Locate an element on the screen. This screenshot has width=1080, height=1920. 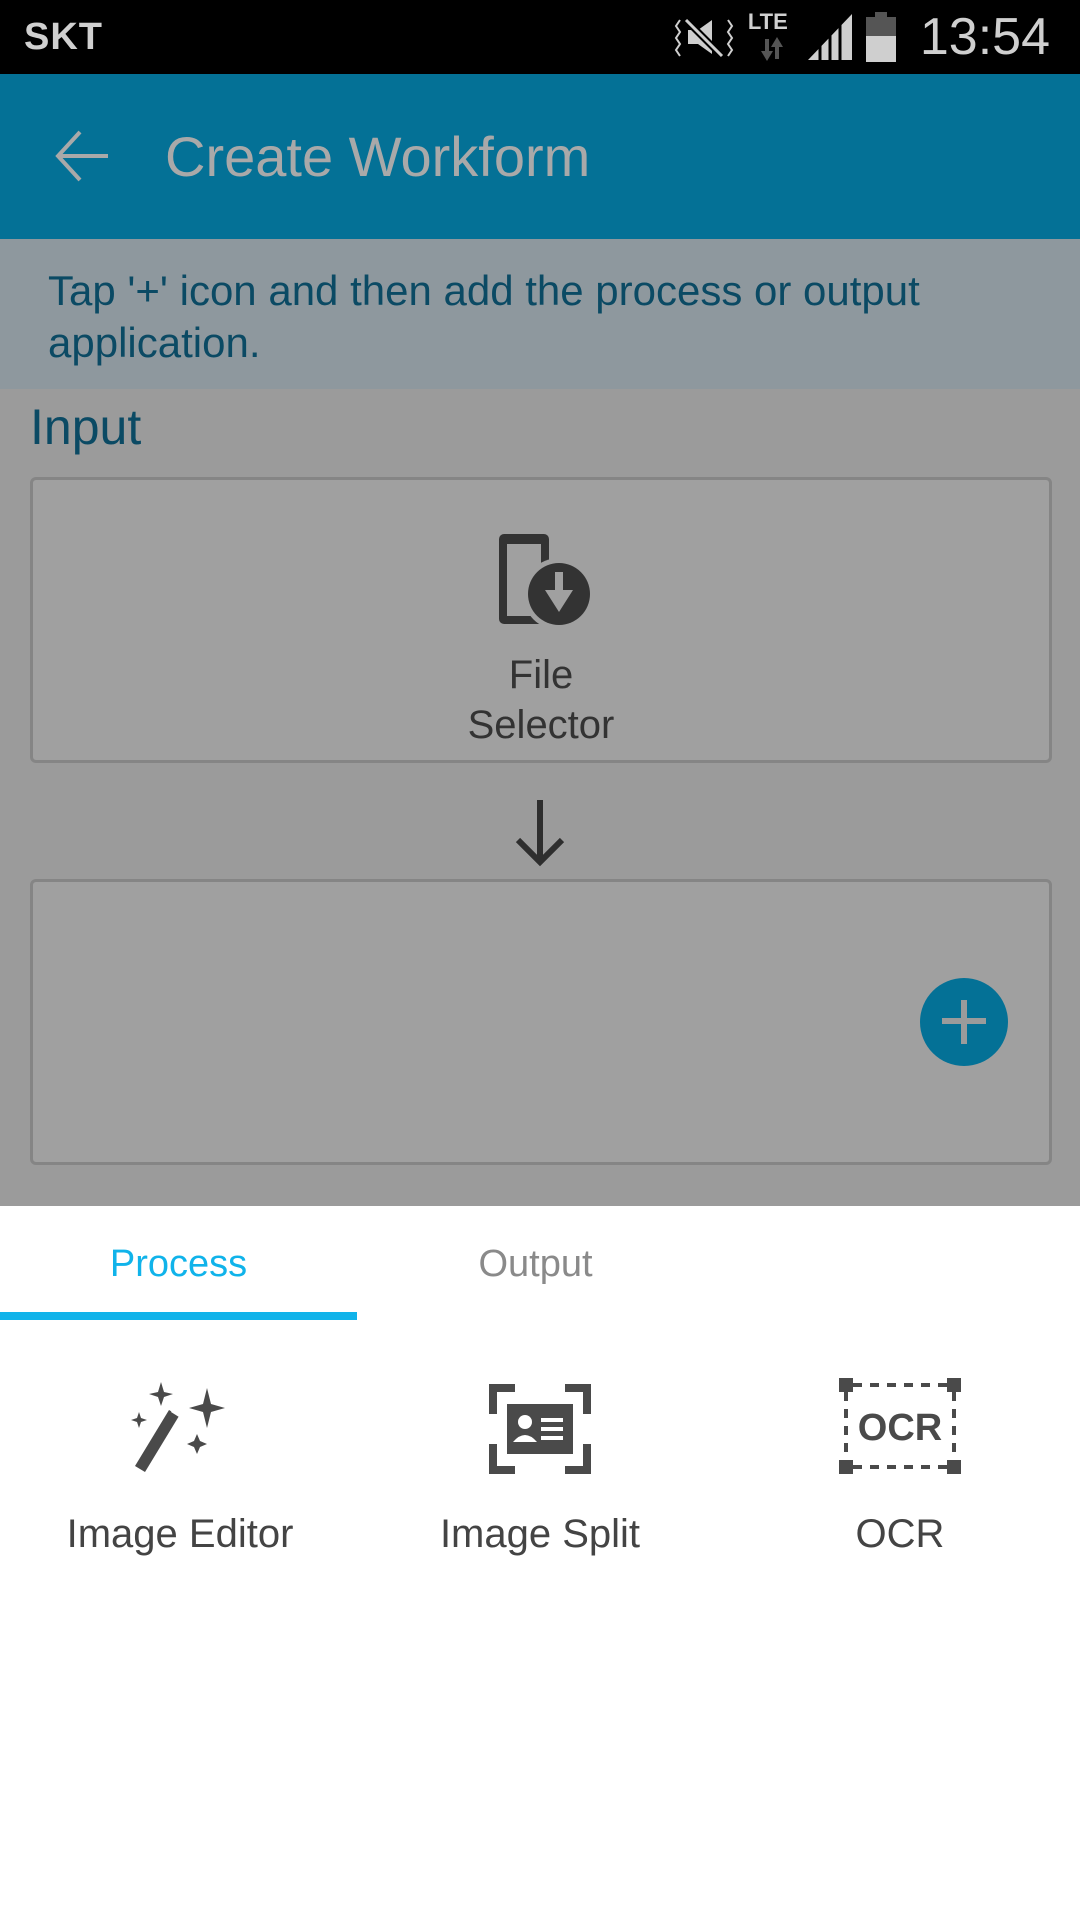
magic-wand-icon is located at coordinates (178, 1427).